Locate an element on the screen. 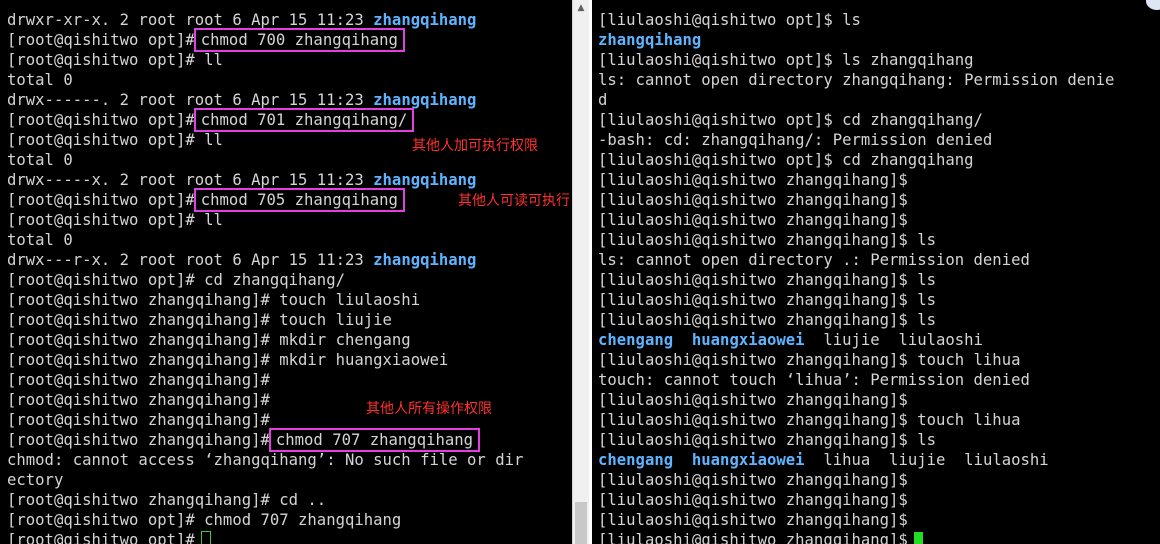 The image size is (1160, 544). annotation-execute: 其他人加可执行权限 is located at coordinates (475, 146).